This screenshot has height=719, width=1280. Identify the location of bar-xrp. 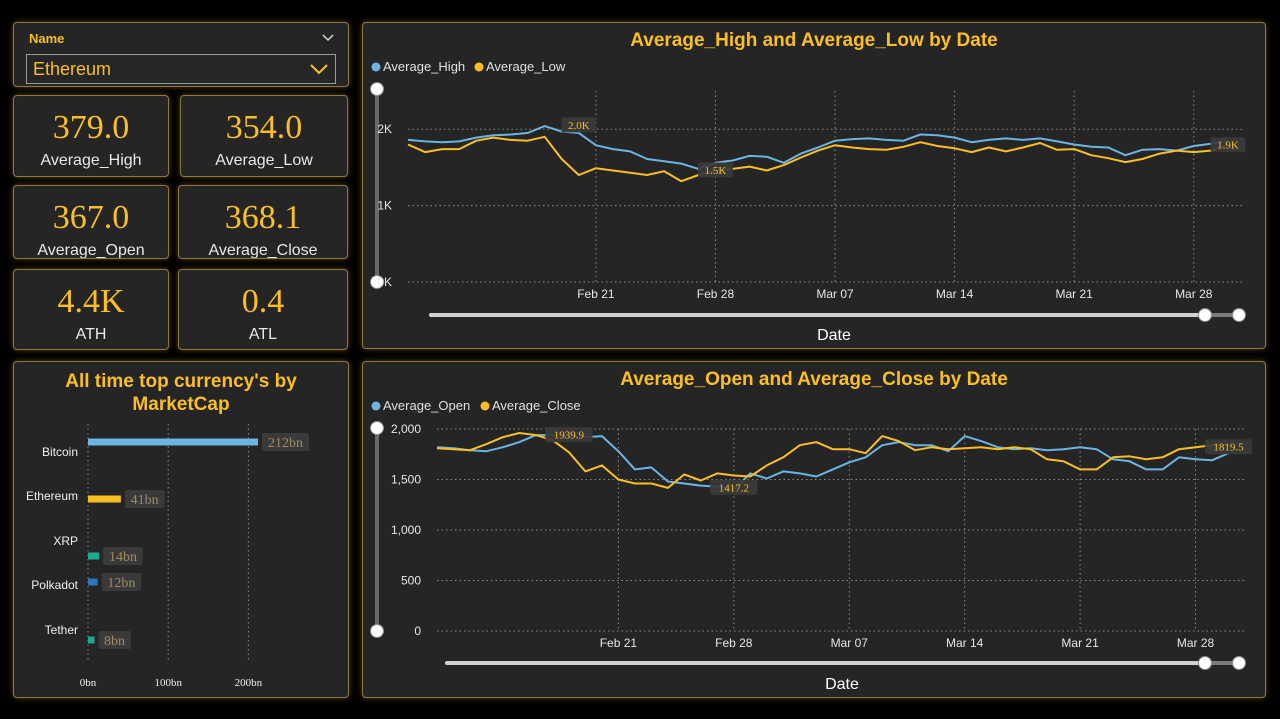
(94, 556).